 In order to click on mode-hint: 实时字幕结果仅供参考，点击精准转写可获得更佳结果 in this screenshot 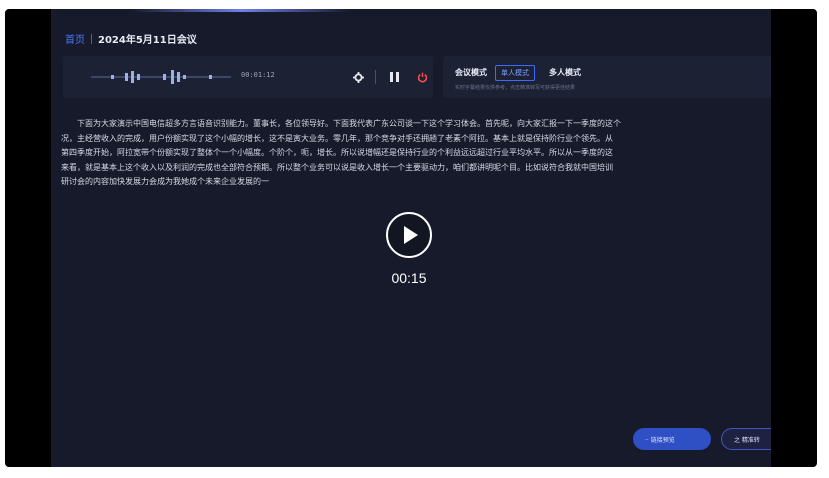, I will do `click(515, 88)`.